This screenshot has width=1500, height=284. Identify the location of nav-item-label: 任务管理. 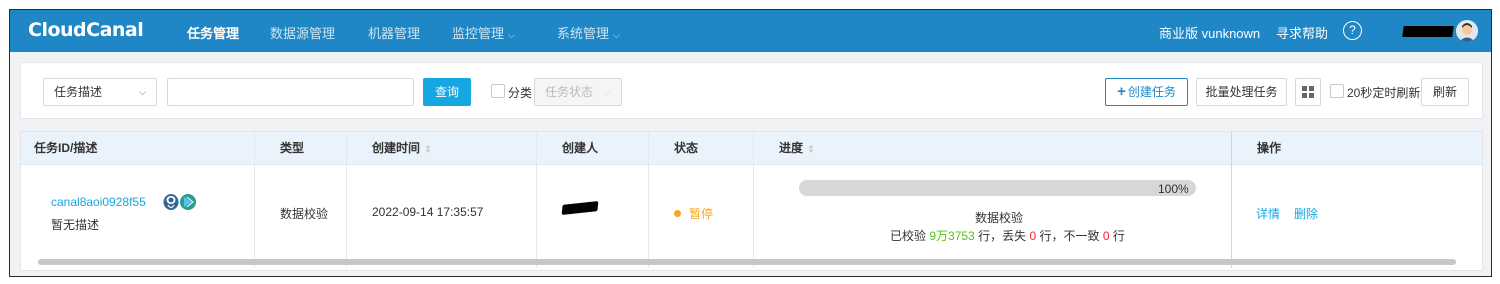
(213, 33).